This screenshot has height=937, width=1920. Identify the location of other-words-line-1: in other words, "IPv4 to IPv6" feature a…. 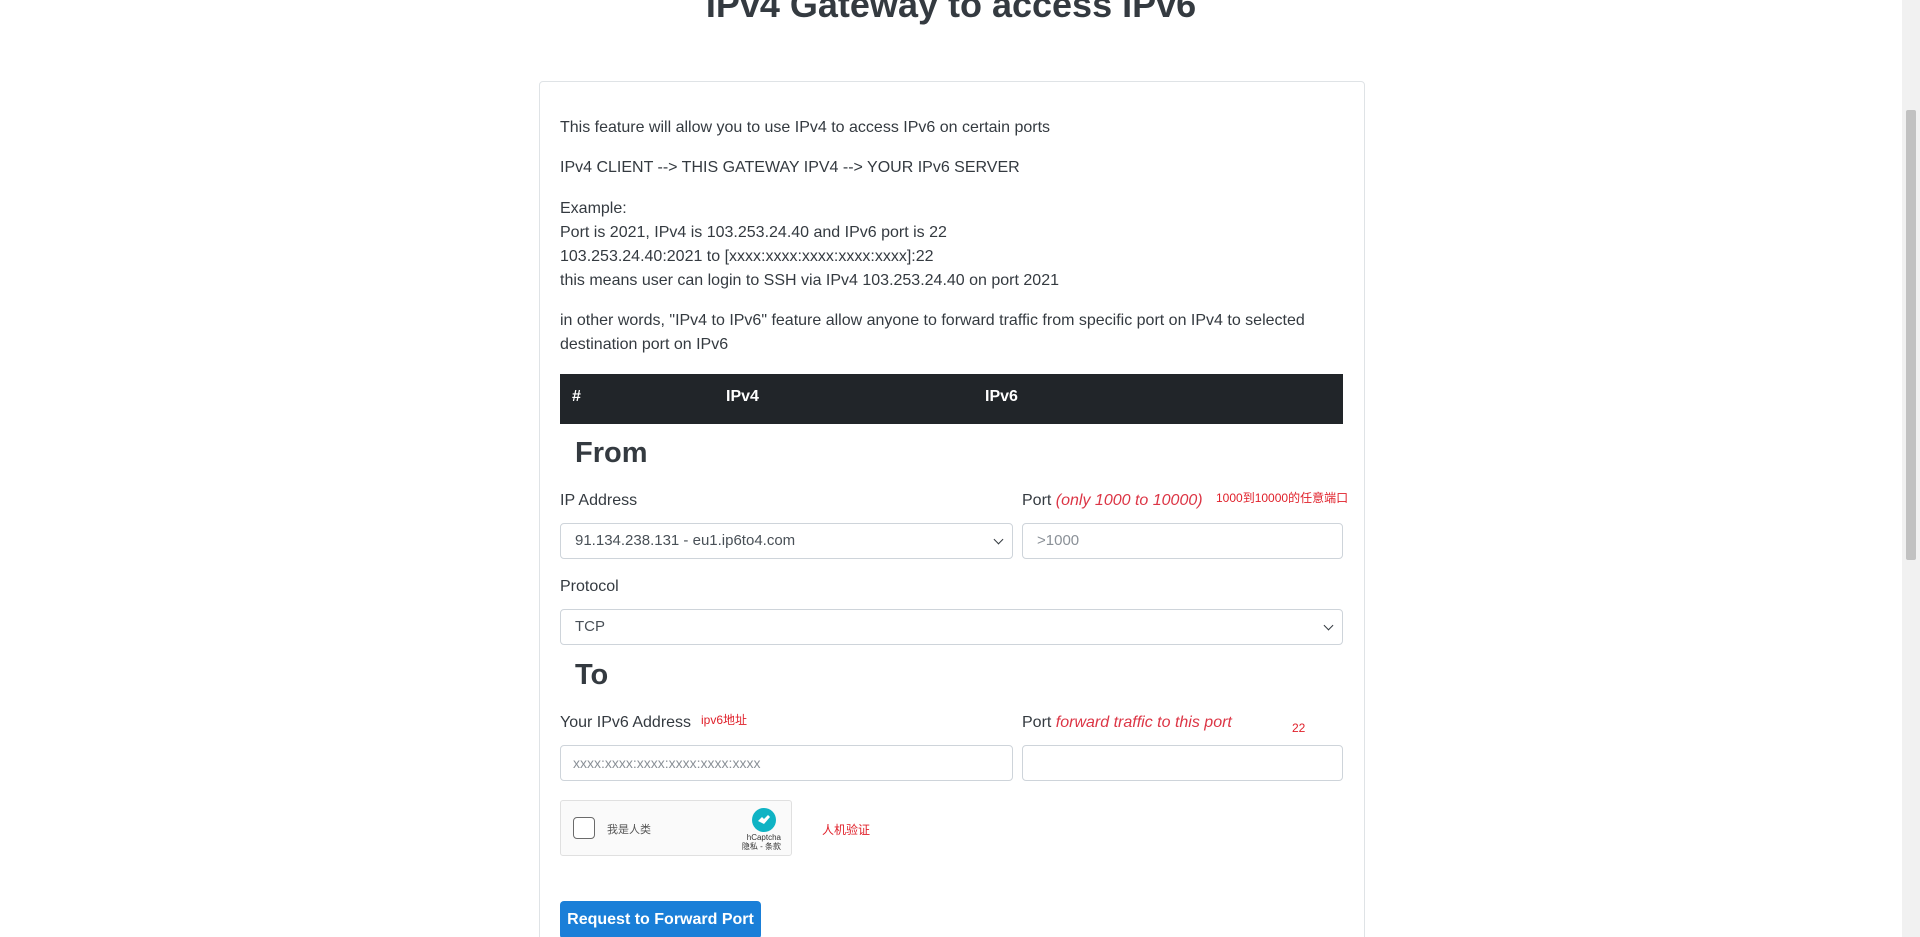
(932, 320).